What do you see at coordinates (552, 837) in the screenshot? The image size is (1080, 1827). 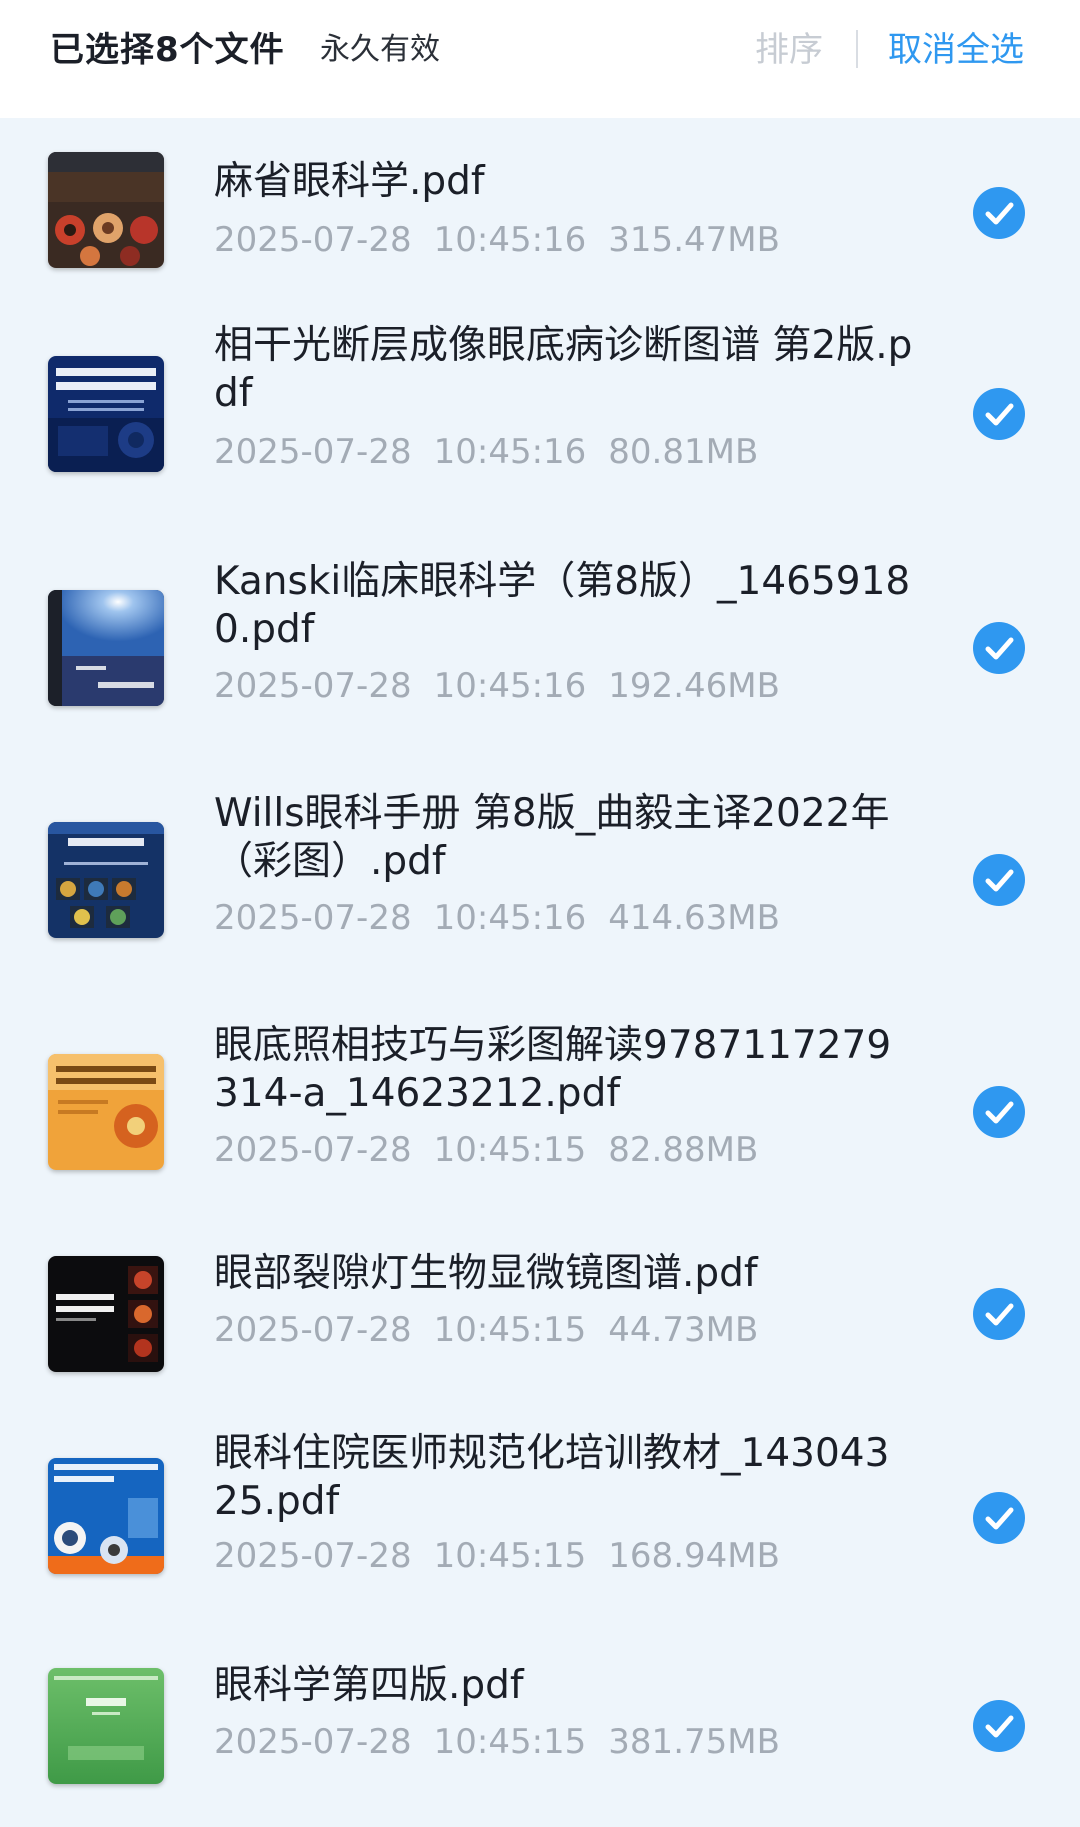 I see `file-name: Wills眼科手册 第8版_曲毅主译2022年（彩图）.pdf` at bounding box center [552, 837].